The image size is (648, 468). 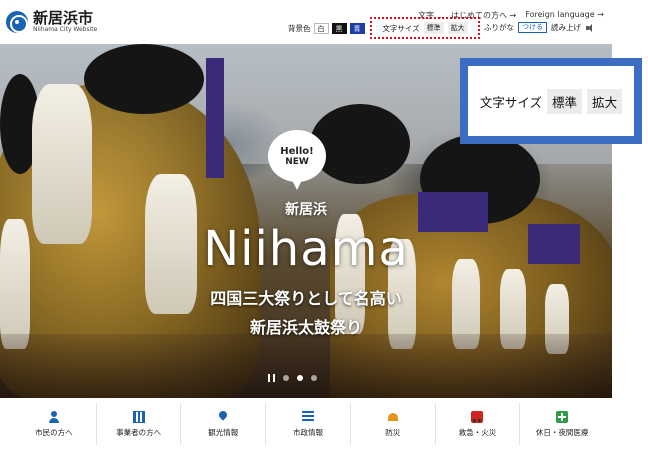 I want to click on helmet-icon, so click(x=393, y=417).